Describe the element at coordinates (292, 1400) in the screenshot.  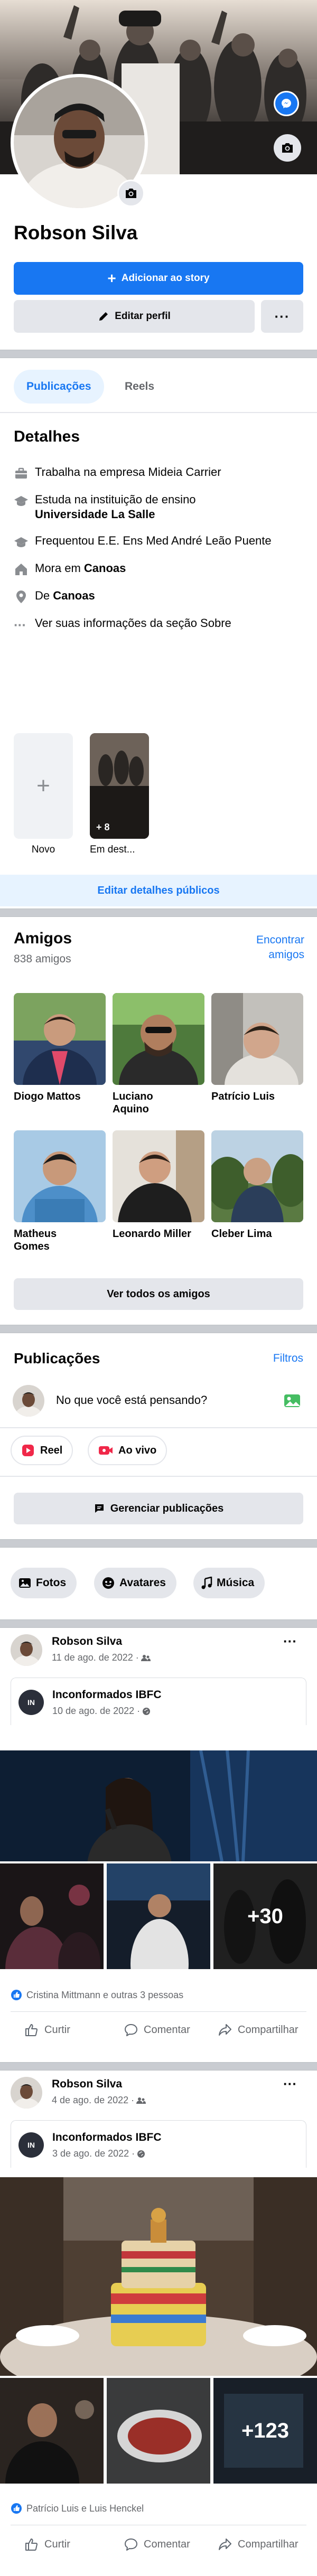
I see `photo-icon` at that location.